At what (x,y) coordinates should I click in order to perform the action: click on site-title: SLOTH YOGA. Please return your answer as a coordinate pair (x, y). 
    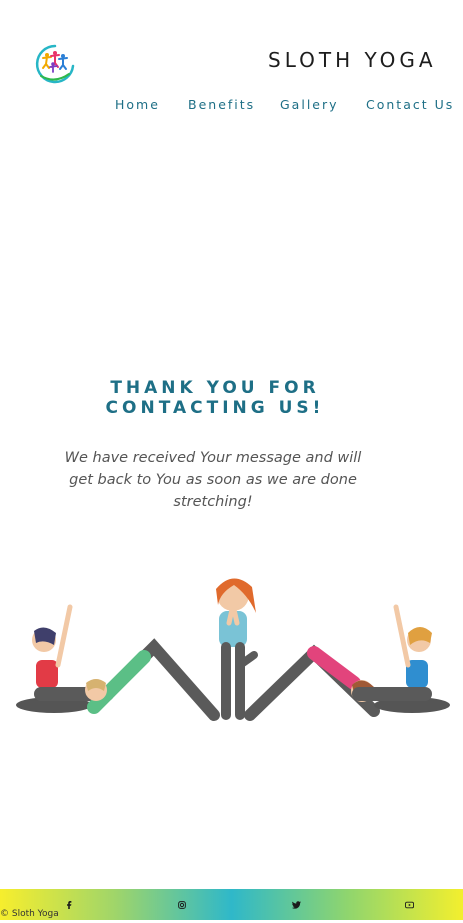
    Looking at the image, I should click on (352, 60).